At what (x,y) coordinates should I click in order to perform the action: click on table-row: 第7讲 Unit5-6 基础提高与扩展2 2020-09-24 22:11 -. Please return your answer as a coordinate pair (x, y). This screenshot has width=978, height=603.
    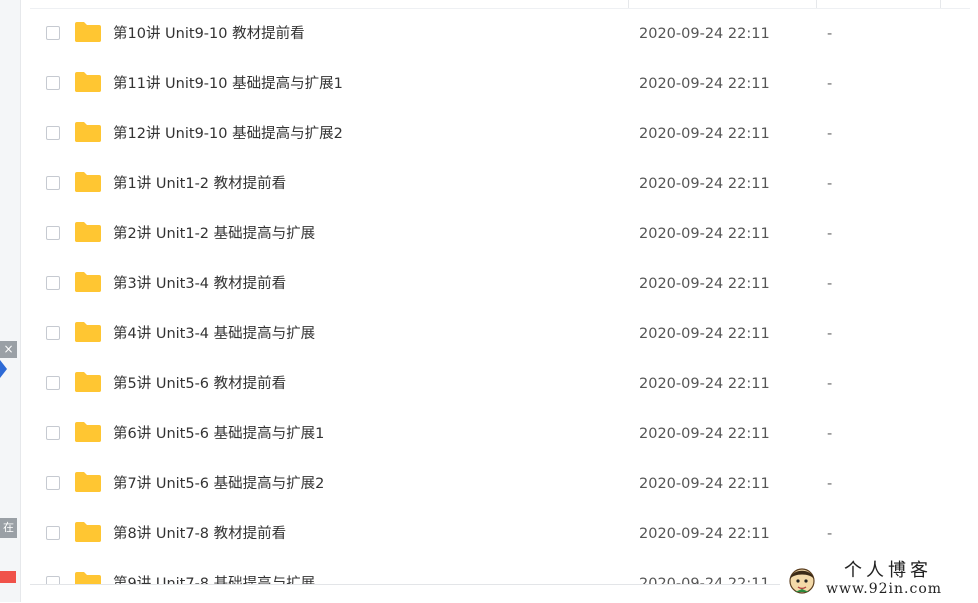
    Looking at the image, I should click on (504, 484).